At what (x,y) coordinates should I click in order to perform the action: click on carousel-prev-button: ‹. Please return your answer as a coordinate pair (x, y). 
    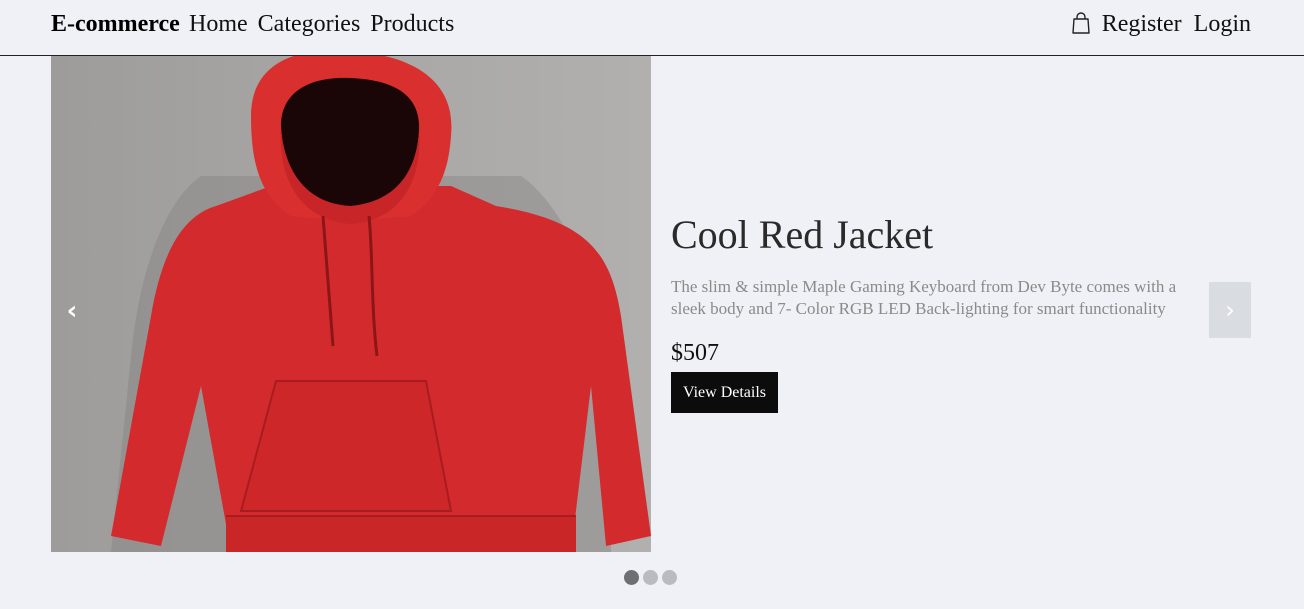
    Looking at the image, I should click on (72, 311).